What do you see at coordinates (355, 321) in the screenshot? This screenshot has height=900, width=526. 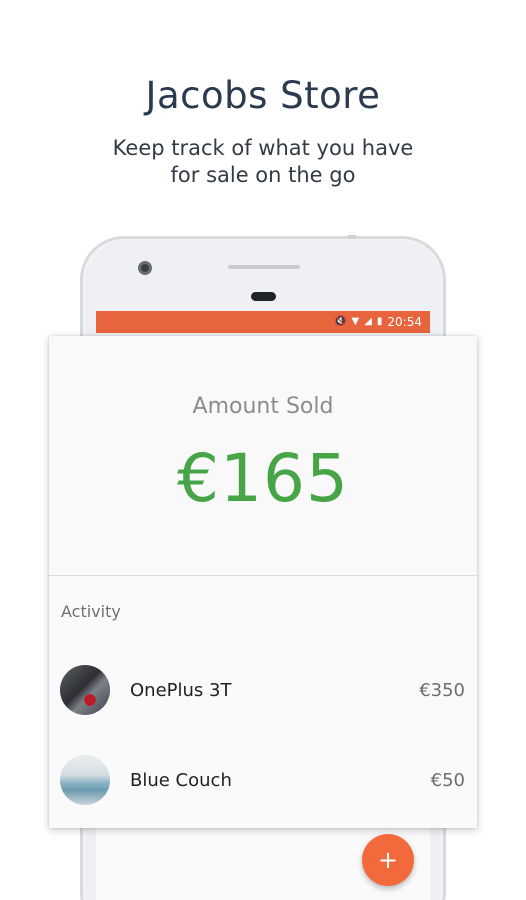 I see `wifi-icon: ▼` at bounding box center [355, 321].